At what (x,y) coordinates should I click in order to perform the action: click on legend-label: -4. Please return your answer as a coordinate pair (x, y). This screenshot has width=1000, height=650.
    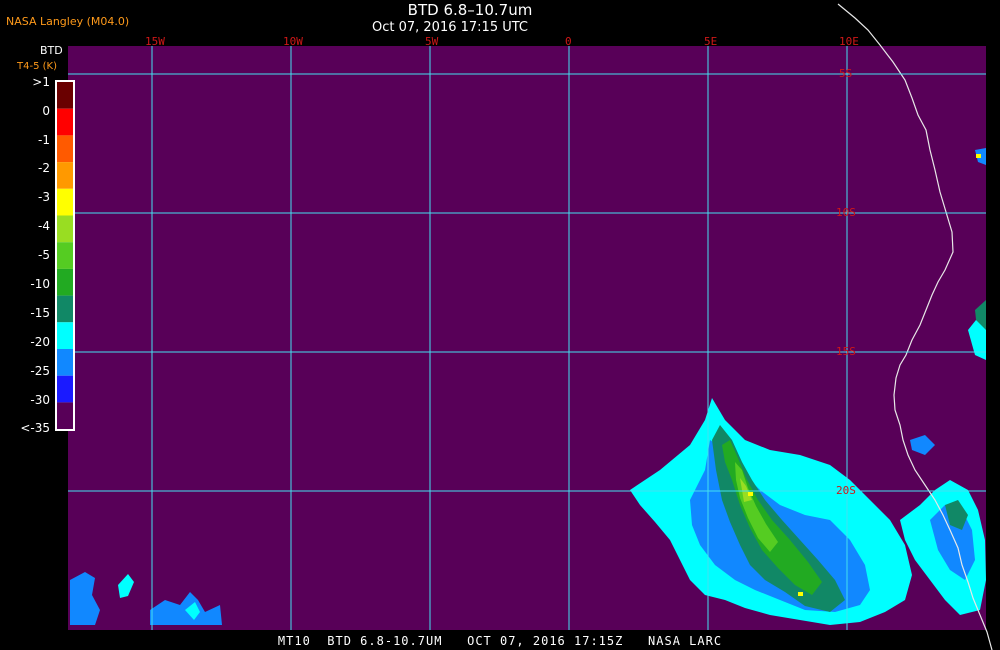
    Looking at the image, I should click on (44, 226).